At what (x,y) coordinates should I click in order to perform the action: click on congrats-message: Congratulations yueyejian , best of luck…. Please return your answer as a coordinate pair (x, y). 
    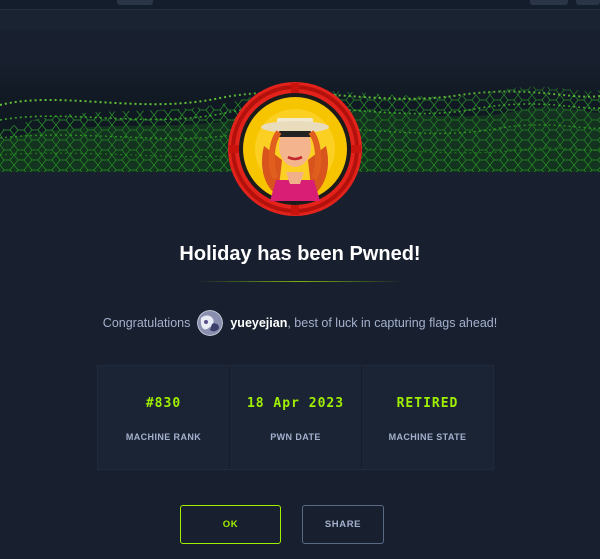
    Looking at the image, I should click on (300, 323).